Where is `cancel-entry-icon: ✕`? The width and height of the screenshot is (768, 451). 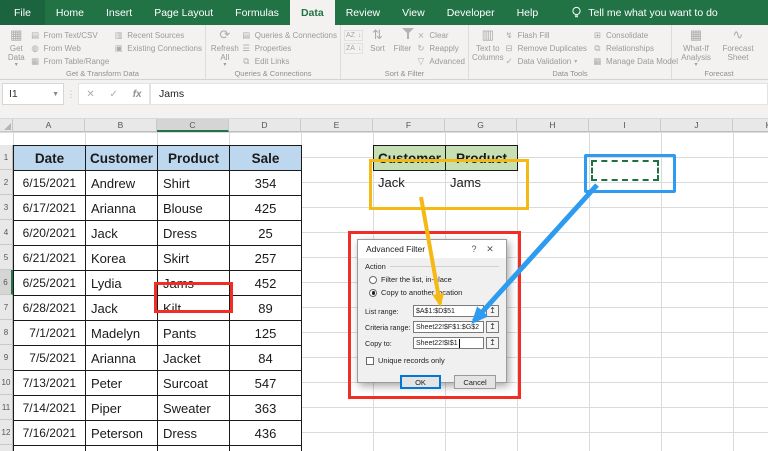
cancel-entry-icon: ✕ is located at coordinates (90, 94).